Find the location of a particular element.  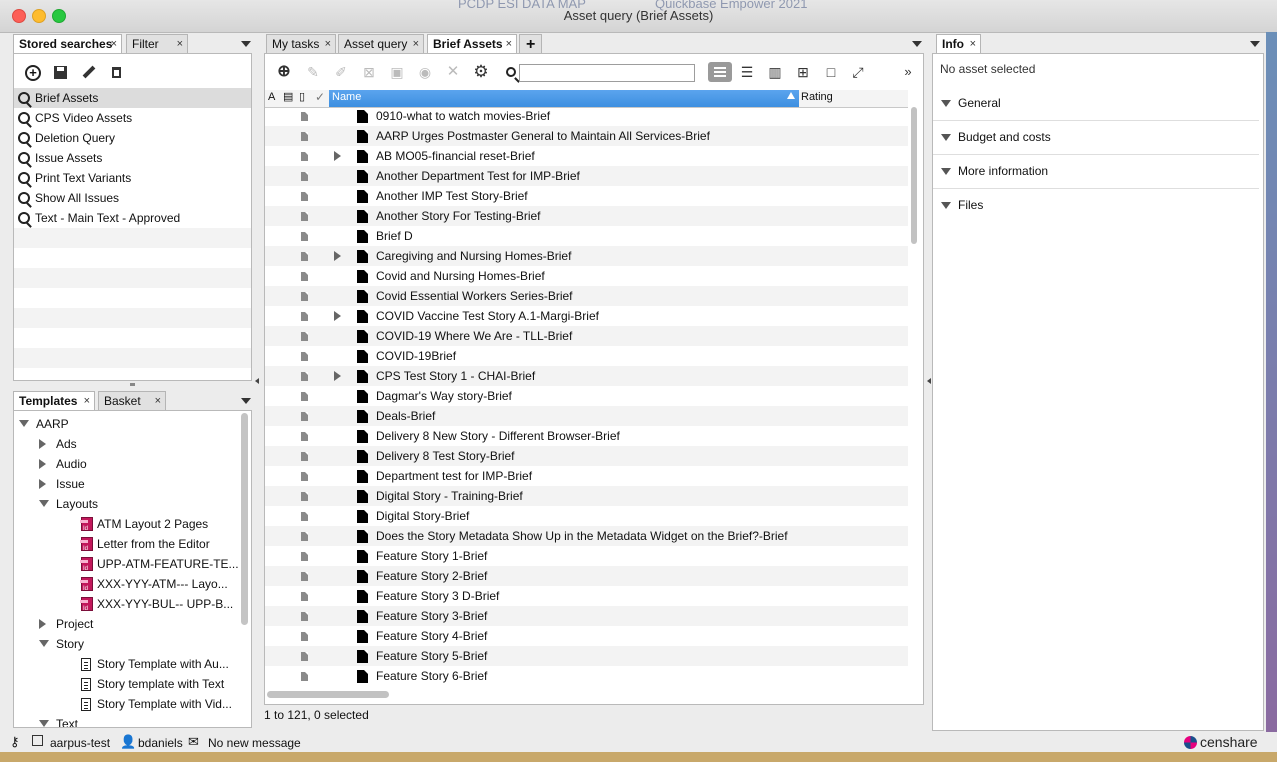

table-row: Covid and Nursing Homes-Brief is located at coordinates (586, 276).